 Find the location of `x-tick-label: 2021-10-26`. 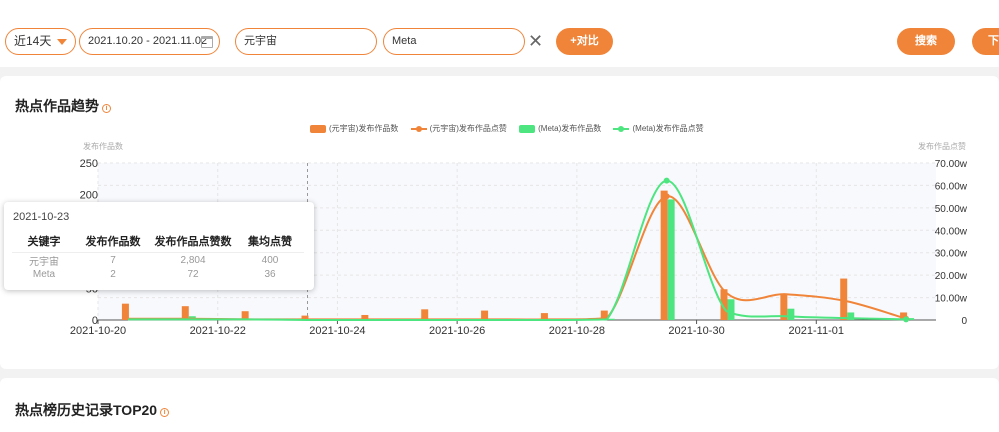

x-tick-label: 2021-10-26 is located at coordinates (457, 331).